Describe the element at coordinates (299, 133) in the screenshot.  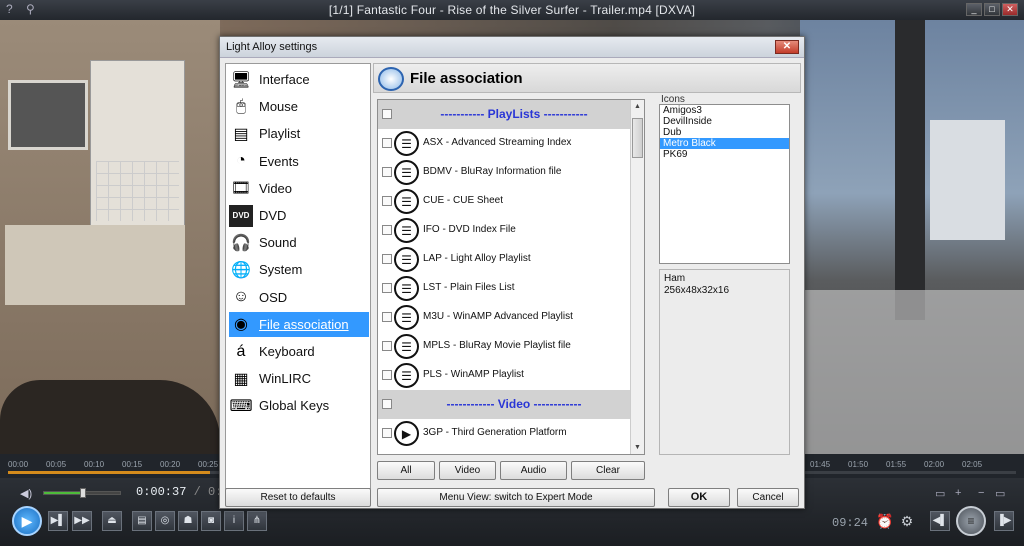
I see `nav-item-playlist: ▤ Playlist` at that location.